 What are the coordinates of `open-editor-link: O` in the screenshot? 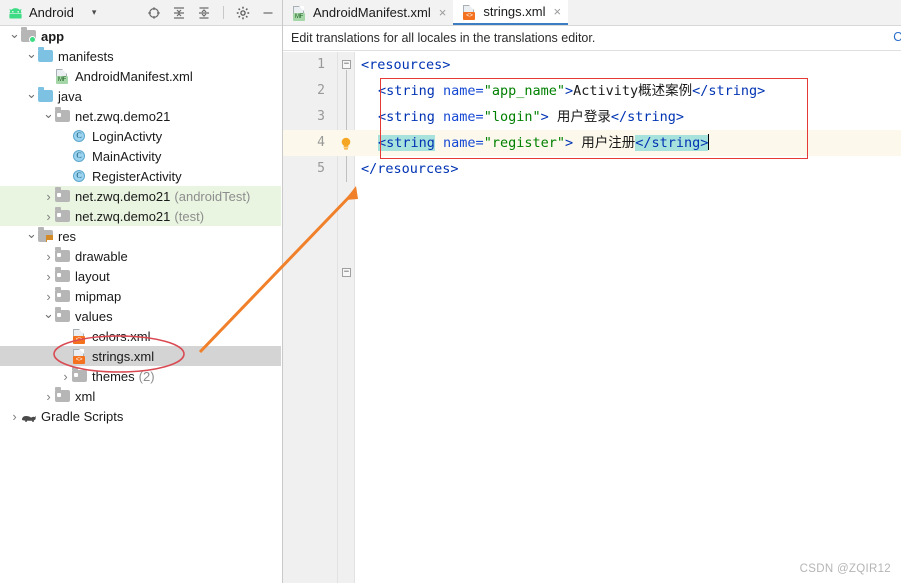 It's located at (897, 37).